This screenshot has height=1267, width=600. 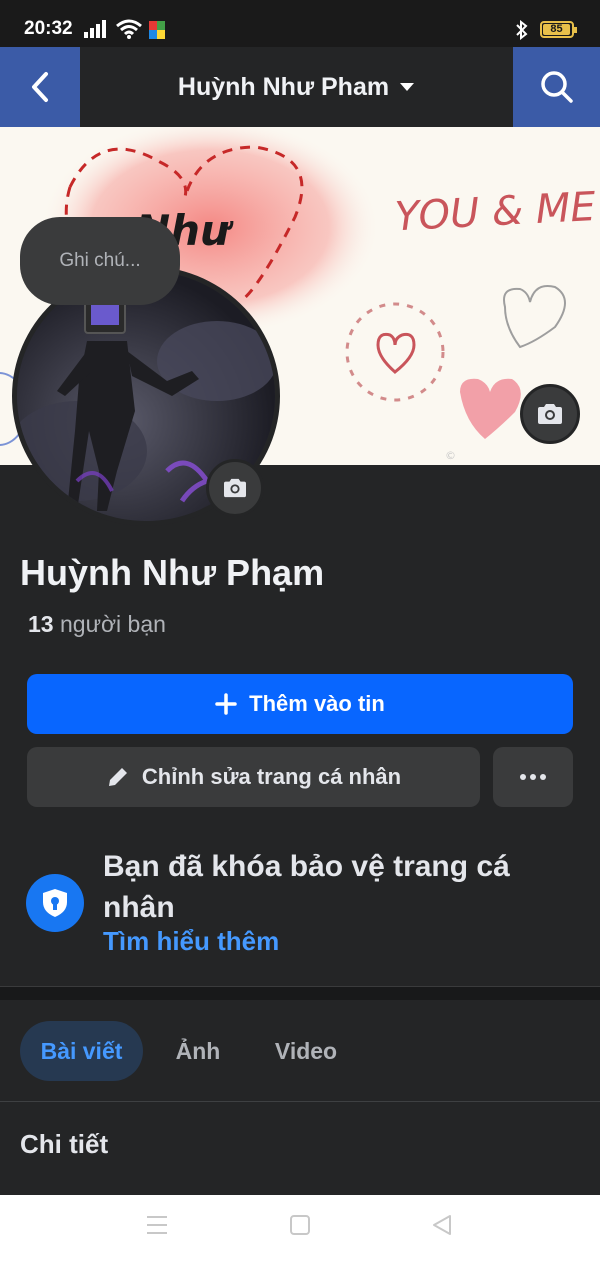 What do you see at coordinates (41, 624) in the screenshot?
I see `friends-number: 13` at bounding box center [41, 624].